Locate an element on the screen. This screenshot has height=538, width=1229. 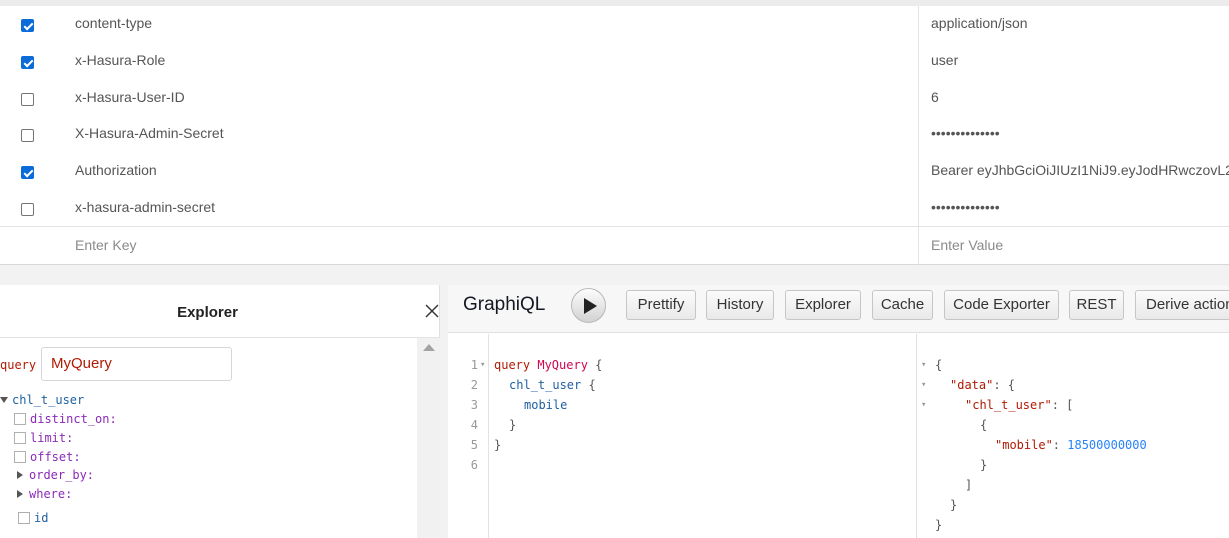
line-number: 4 is located at coordinates (474, 425).